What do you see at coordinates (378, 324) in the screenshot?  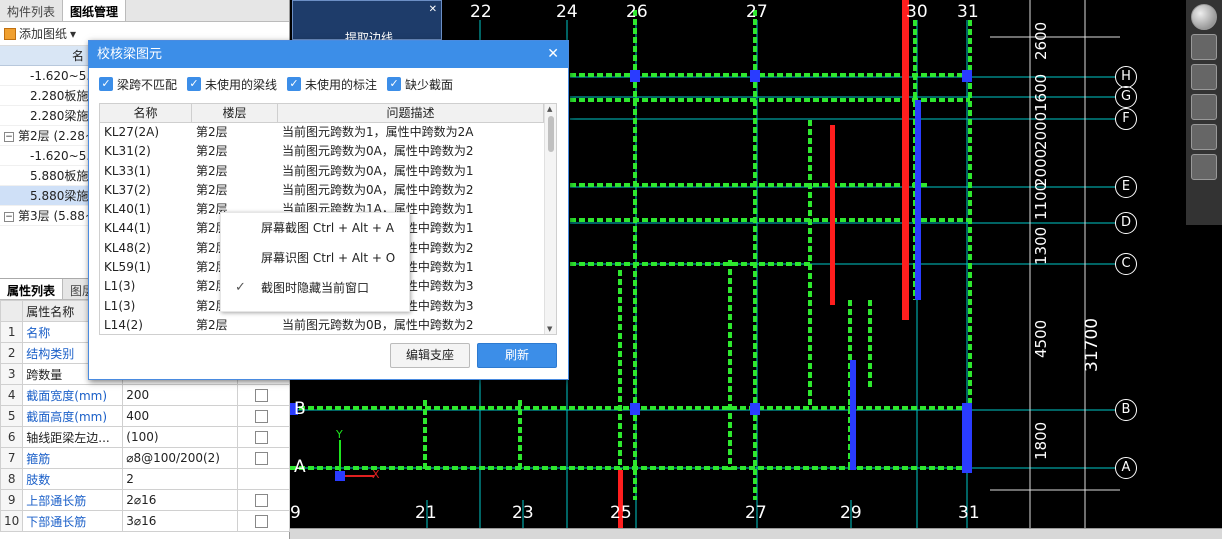 I see `issue-description: 当前图元跨数为0B，属性中跨数为2` at bounding box center [378, 324].